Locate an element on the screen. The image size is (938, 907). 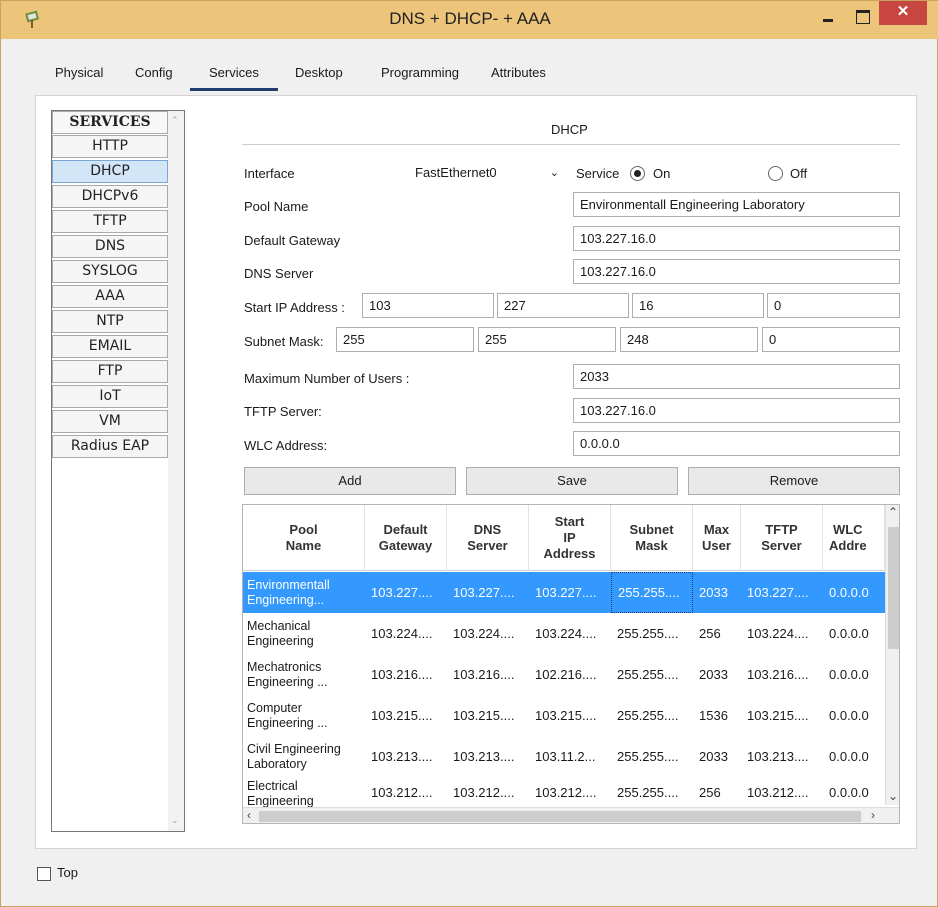
column-header-pool-name: Pool Name is located at coordinates (304, 538).